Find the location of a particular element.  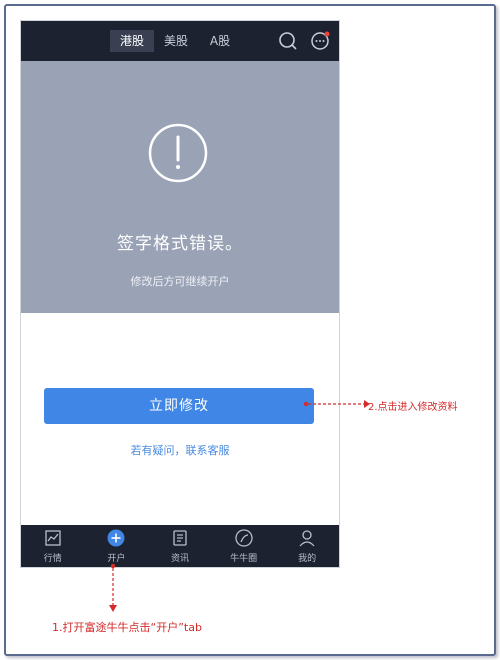

annotation-step1: 1.打开富途牛牛点击“开户”tab is located at coordinates (127, 627).